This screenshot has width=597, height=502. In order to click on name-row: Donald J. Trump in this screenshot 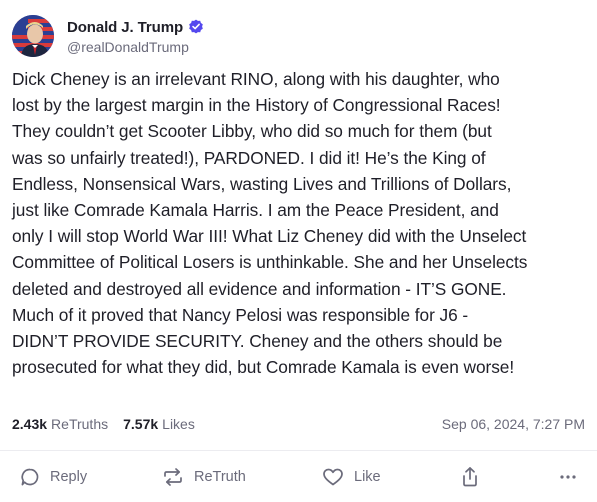, I will do `click(135, 27)`.